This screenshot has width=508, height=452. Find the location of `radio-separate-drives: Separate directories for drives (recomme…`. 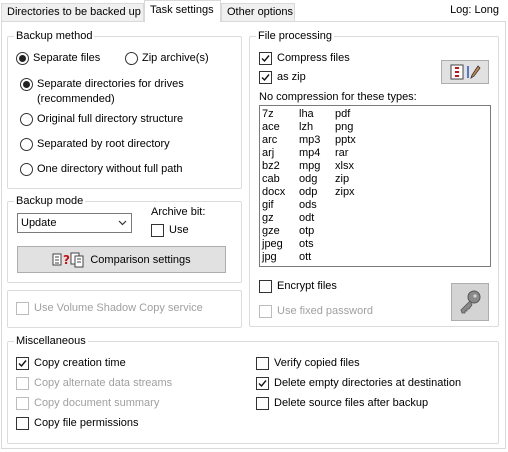

radio-separate-drives: Separate directories for drives (recomme… is located at coordinates (102, 92).